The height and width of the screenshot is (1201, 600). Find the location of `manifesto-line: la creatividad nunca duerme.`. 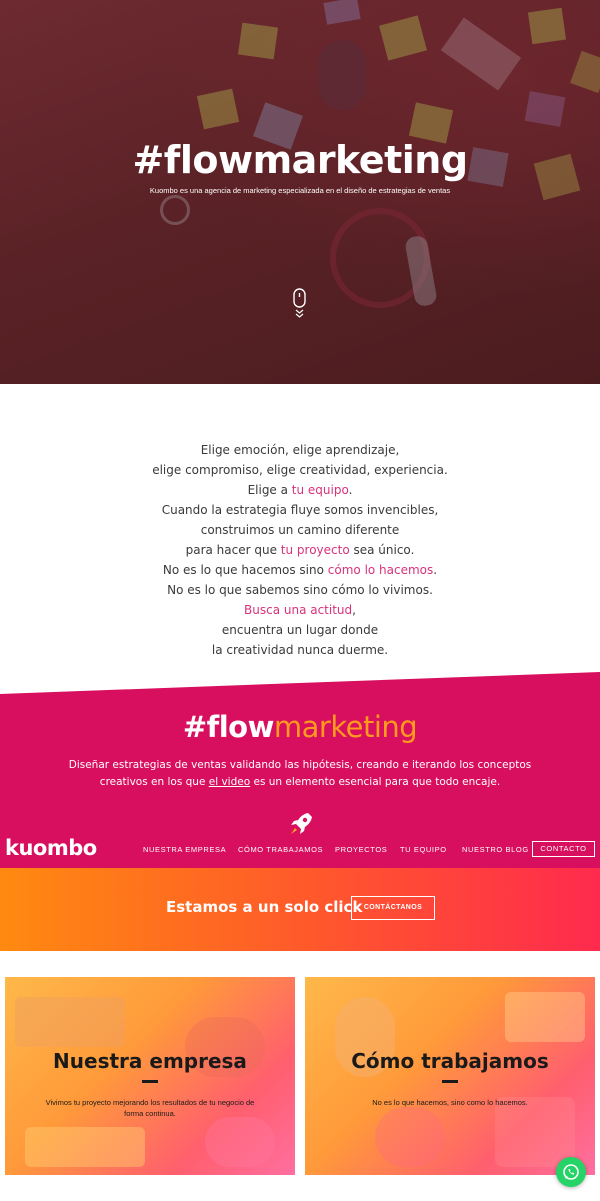

manifesto-line: la creatividad nunca duerme. is located at coordinates (300, 650).